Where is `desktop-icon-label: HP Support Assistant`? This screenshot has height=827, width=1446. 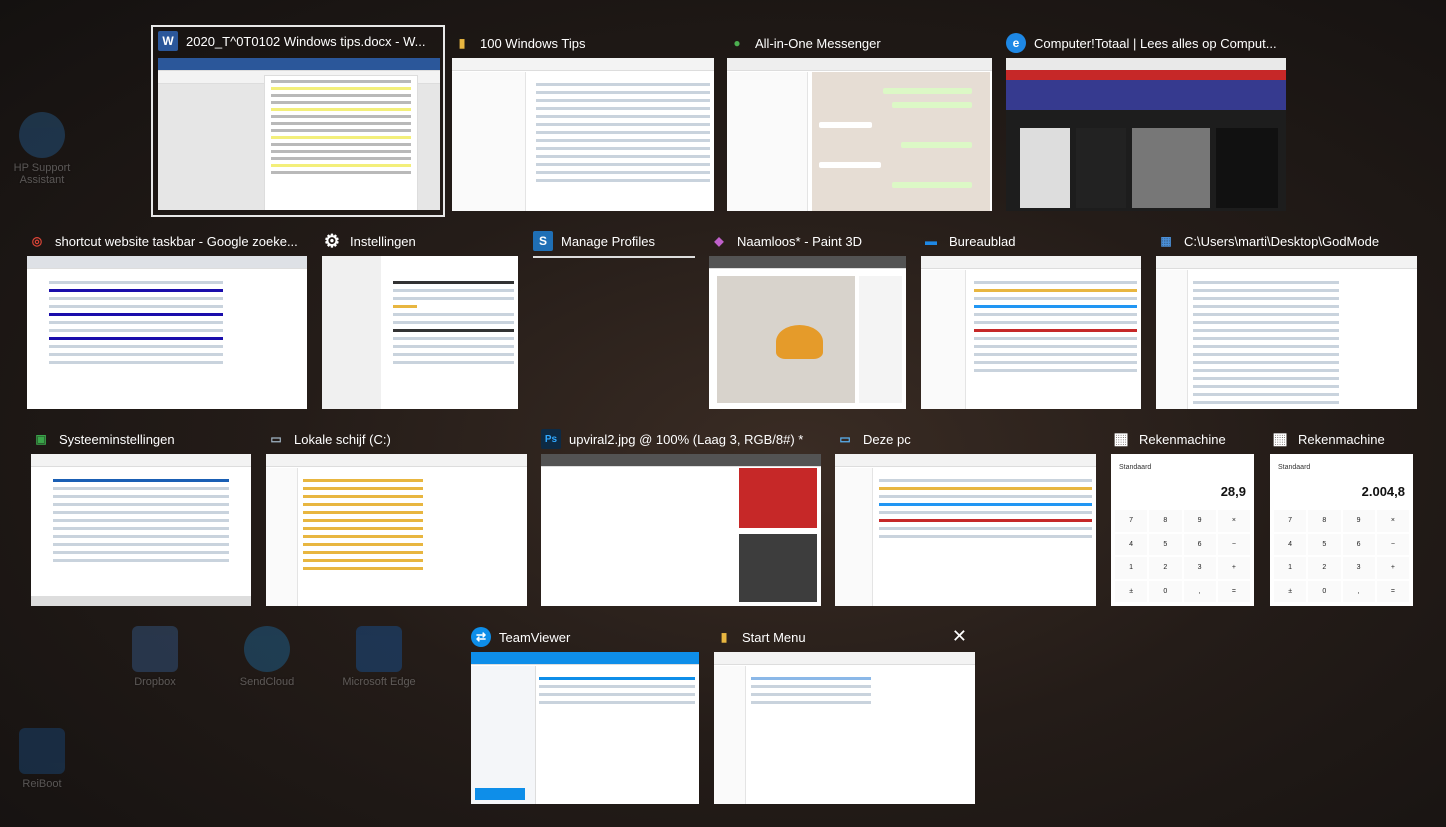 desktop-icon-label: HP Support Assistant is located at coordinates (42, 174).